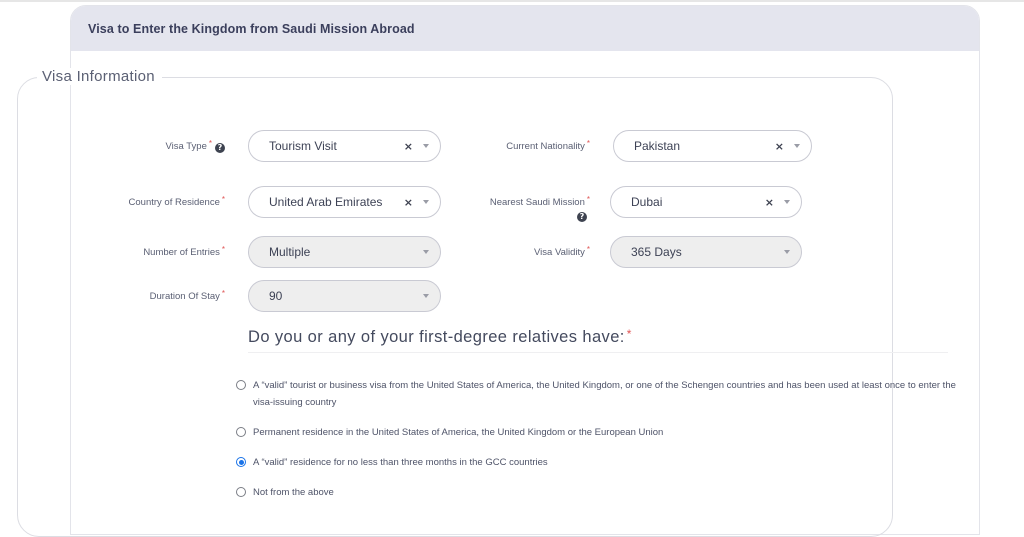 The image size is (1024, 537). What do you see at coordinates (596, 492) in the screenshot?
I see `radio-option-none: Not from the above` at bounding box center [596, 492].